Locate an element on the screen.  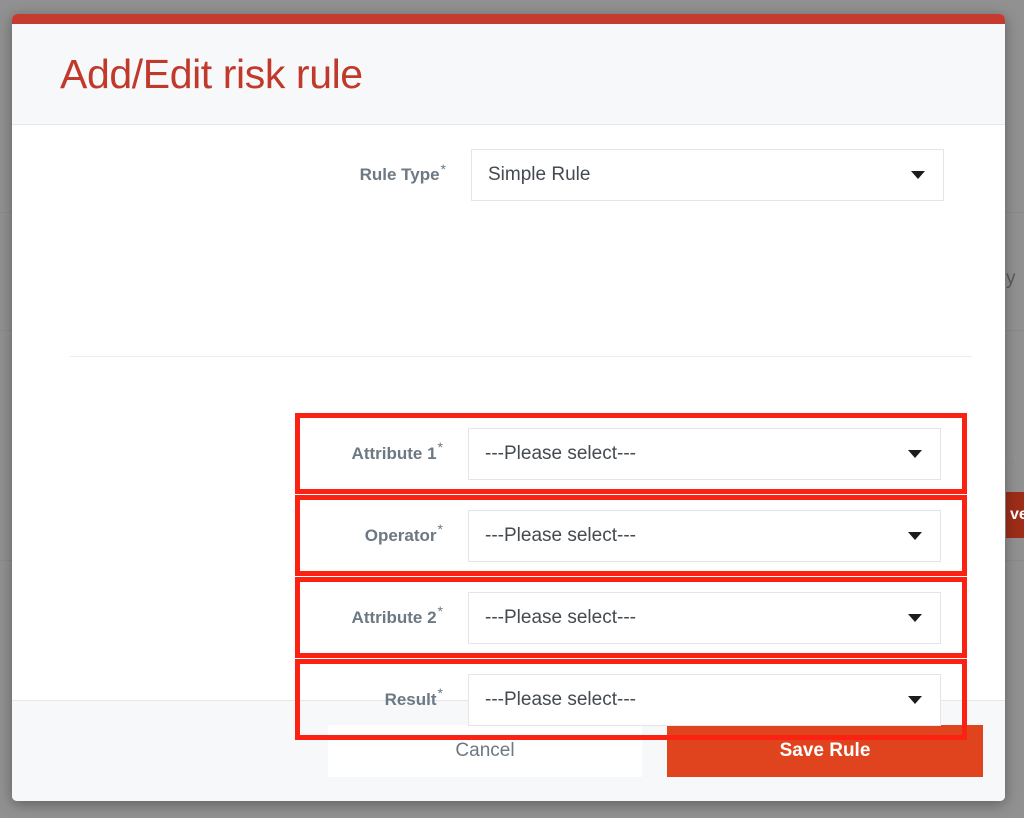
rule-type-select-value: Simple Rule is located at coordinates (539, 174).